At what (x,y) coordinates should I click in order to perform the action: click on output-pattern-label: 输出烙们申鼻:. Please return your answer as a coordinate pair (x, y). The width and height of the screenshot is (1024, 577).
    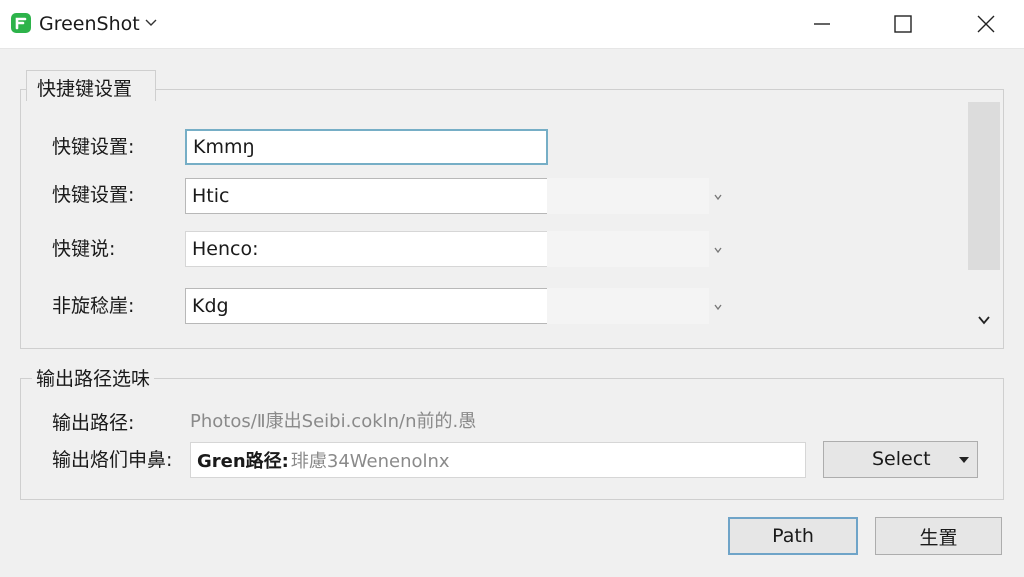
    Looking at the image, I should click on (112, 460).